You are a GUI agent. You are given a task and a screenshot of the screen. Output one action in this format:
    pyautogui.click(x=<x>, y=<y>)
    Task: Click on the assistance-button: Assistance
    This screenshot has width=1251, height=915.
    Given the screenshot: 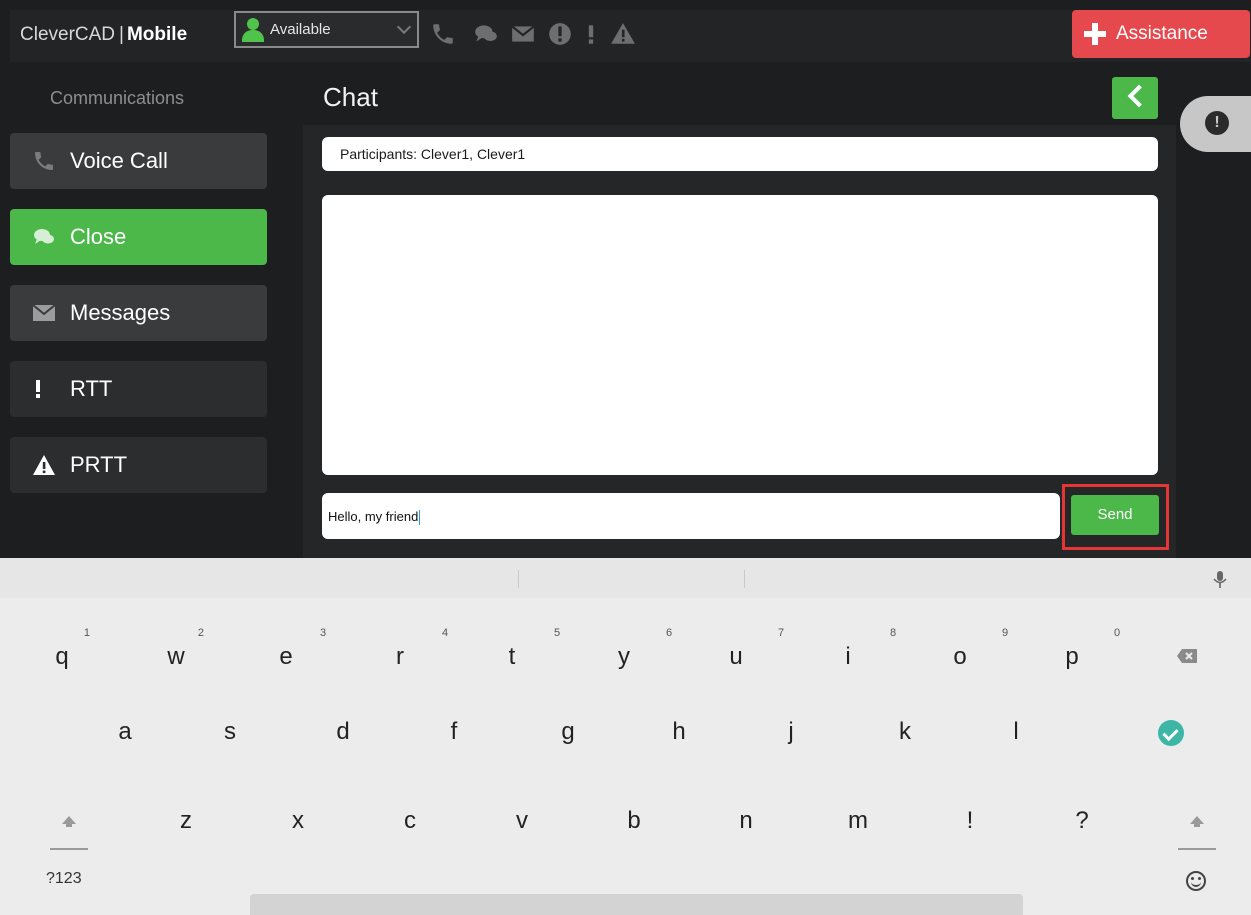 What is the action you would take?
    pyautogui.click(x=1161, y=34)
    